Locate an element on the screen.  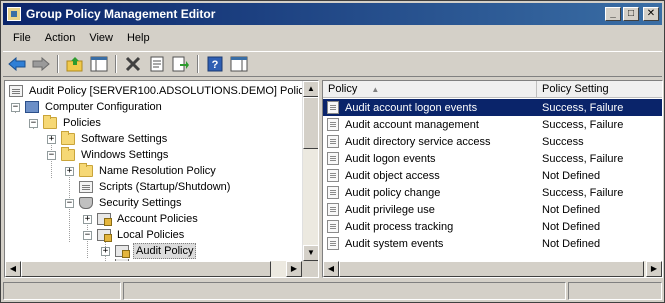
properties-button is located at coordinates (157, 64).